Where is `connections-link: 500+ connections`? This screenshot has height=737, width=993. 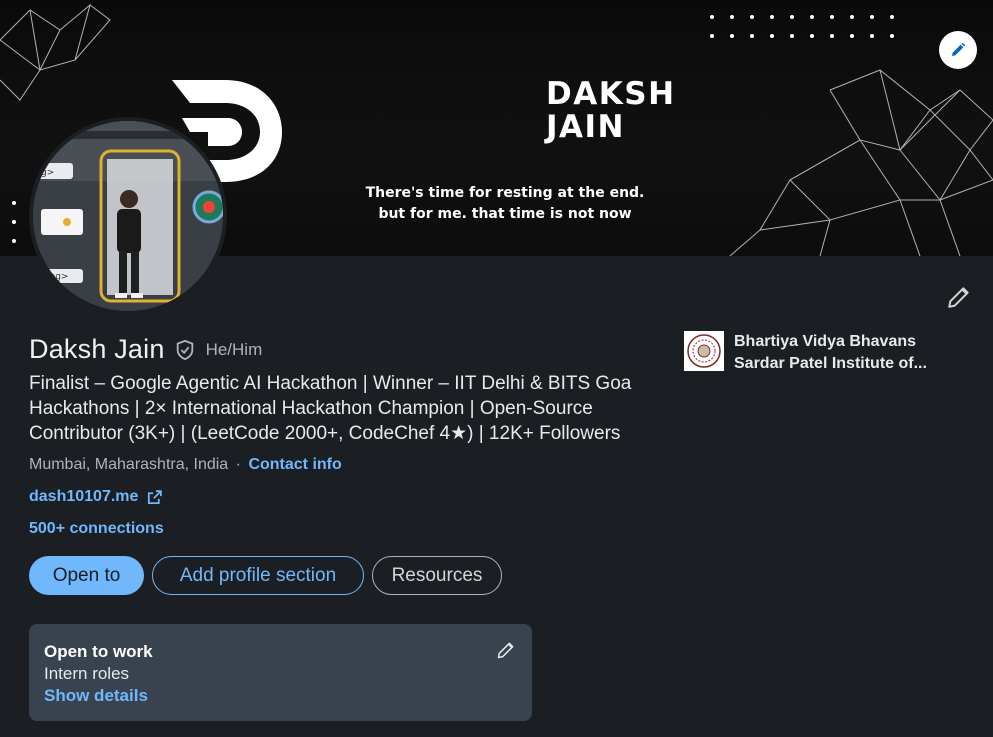 connections-link: 500+ connections is located at coordinates (96, 529).